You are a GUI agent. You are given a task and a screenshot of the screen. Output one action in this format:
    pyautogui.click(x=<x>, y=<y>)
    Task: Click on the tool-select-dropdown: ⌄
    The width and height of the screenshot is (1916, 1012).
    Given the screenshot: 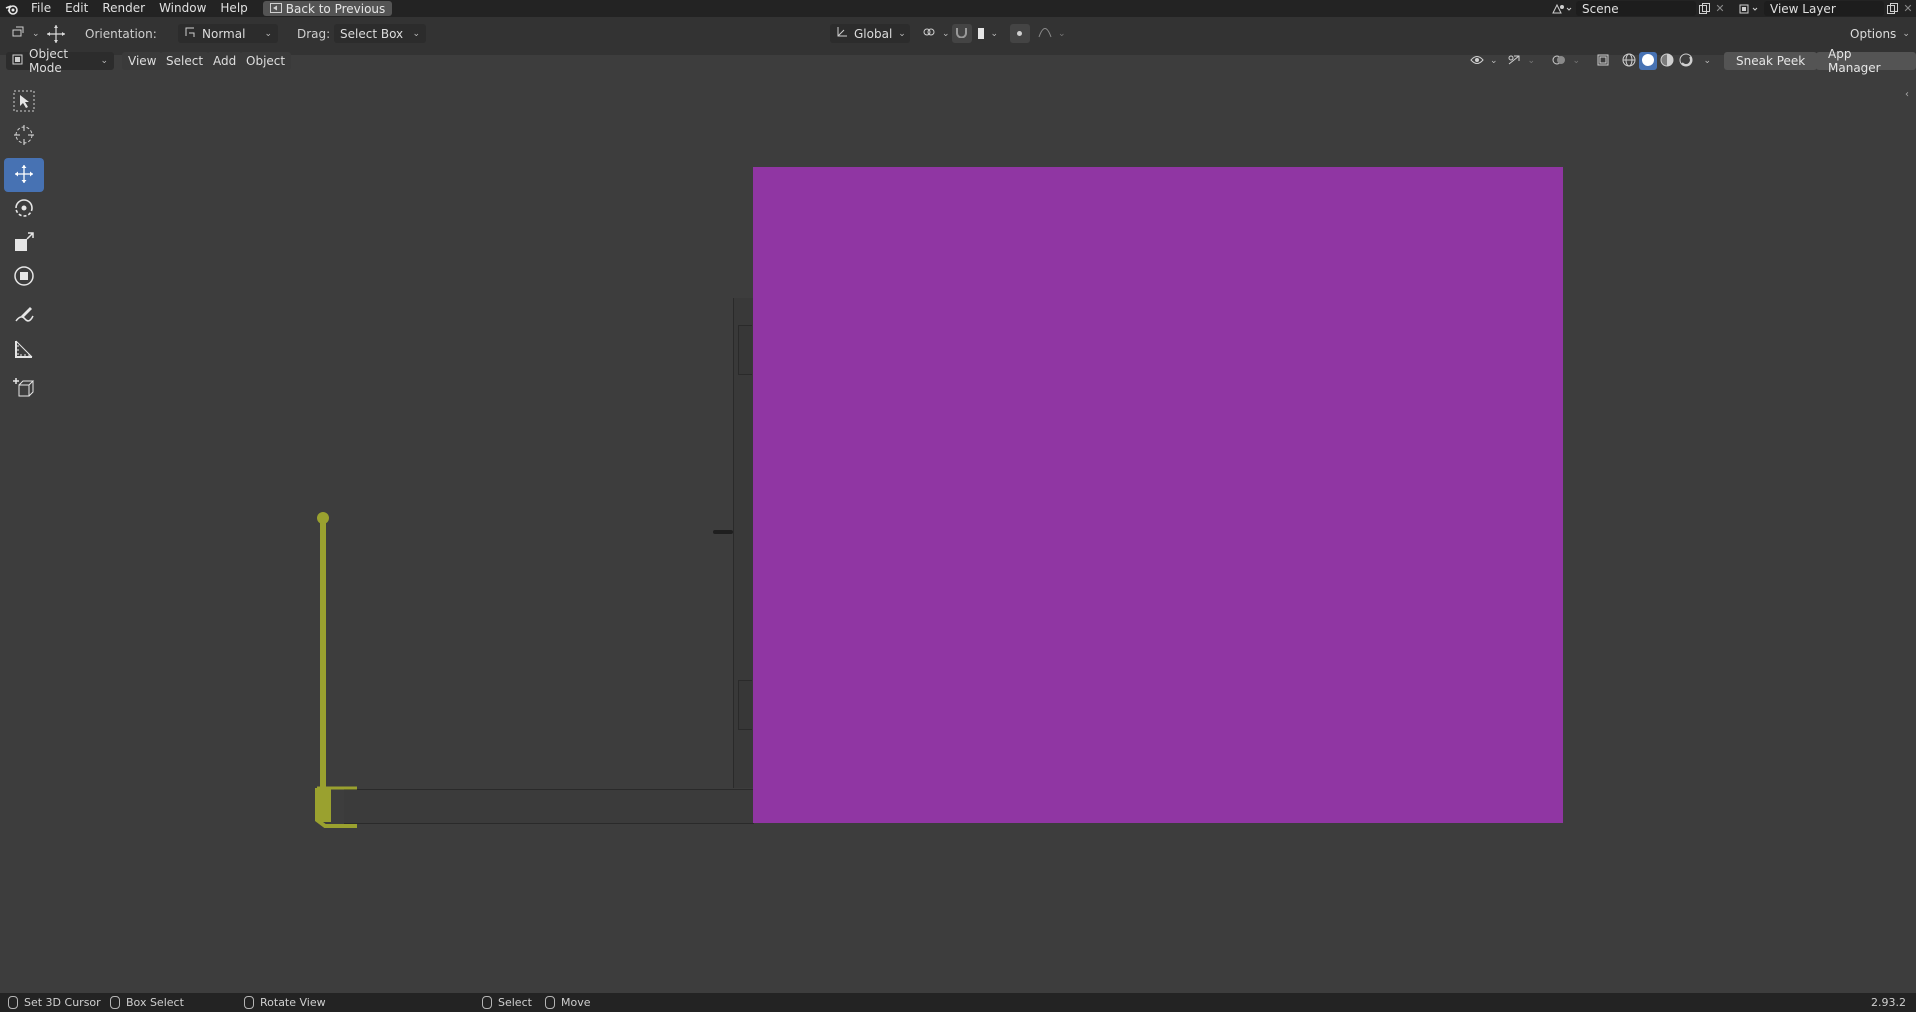 What is the action you would take?
    pyautogui.click(x=23, y=33)
    